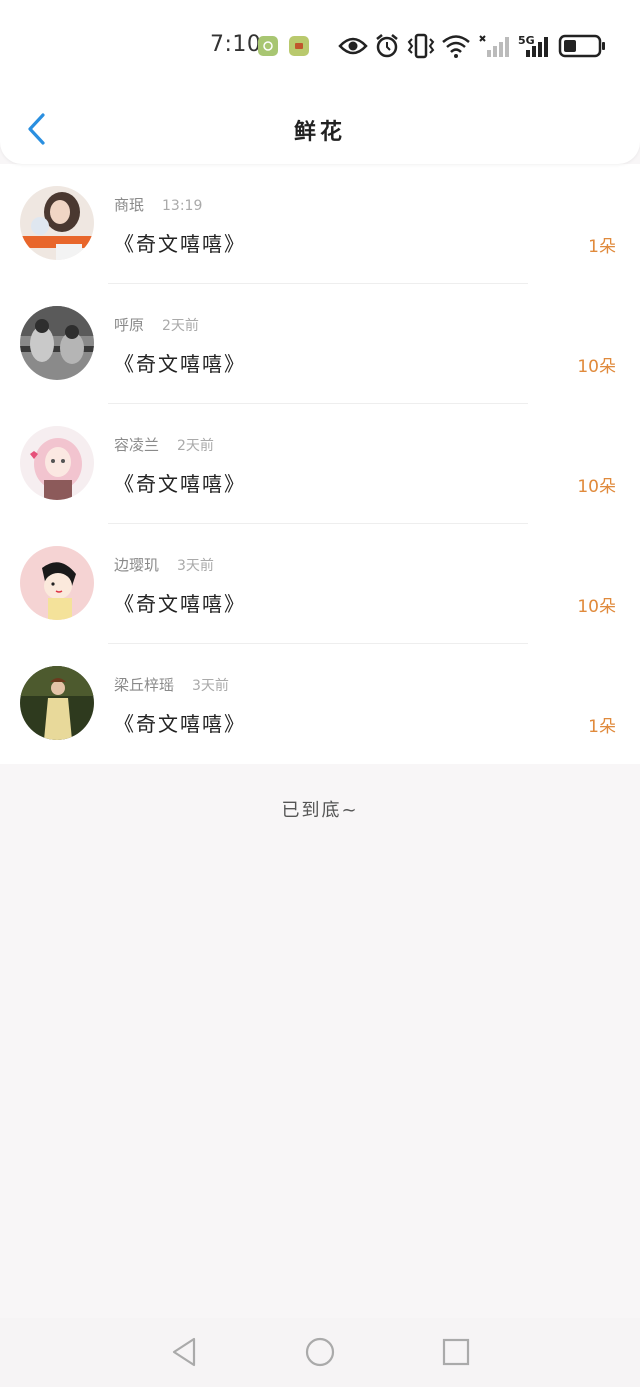 The height and width of the screenshot is (1387, 640). I want to click on sender-name: 商珉, so click(129, 205).